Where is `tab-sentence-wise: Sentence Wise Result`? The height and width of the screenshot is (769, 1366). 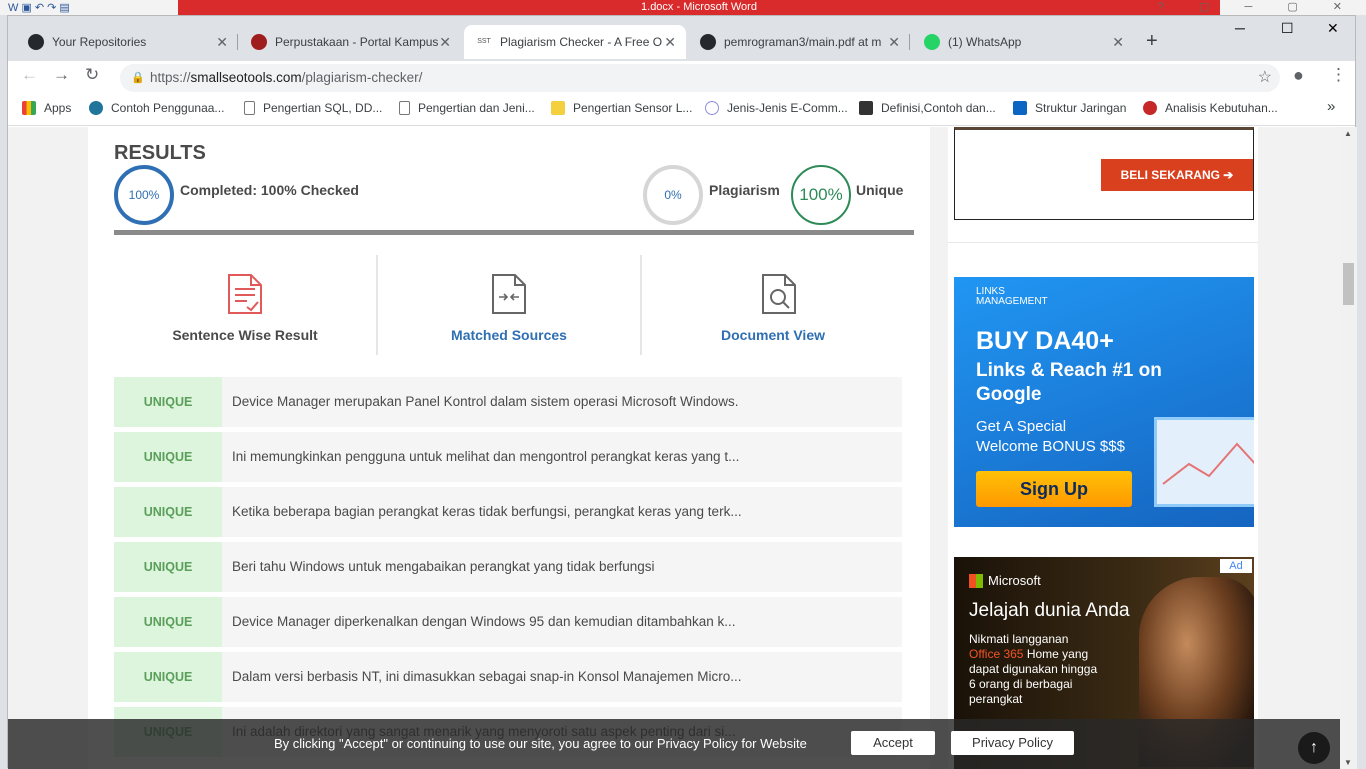
tab-sentence-wise: Sentence Wise Result is located at coordinates (245, 305).